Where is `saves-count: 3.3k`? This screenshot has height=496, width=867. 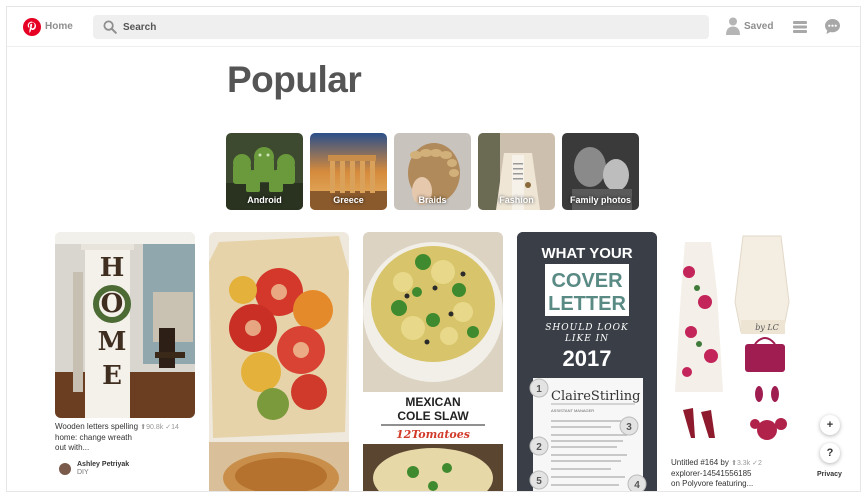 saves-count: 3.3k is located at coordinates (743, 463).